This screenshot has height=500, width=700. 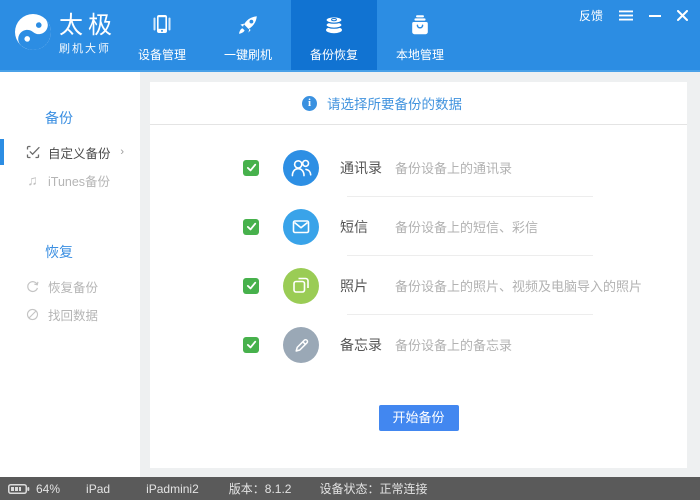 What do you see at coordinates (251, 167) in the screenshot?
I see `checkbox-contacts` at bounding box center [251, 167].